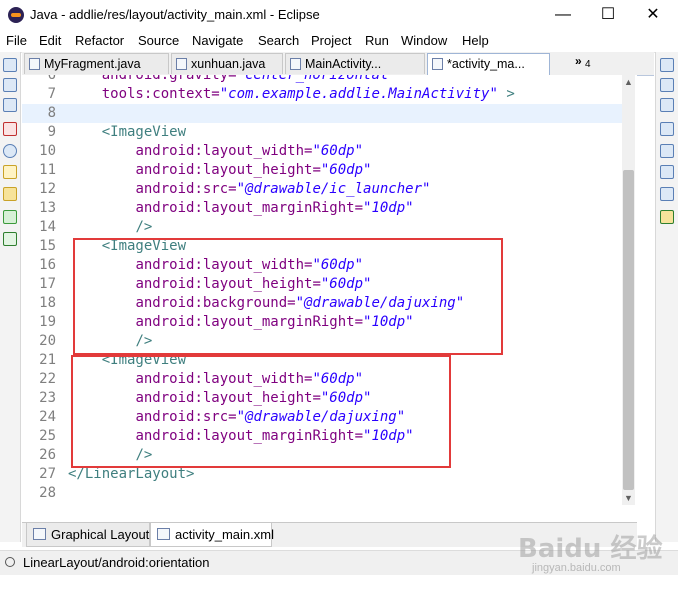 This screenshot has height=600, width=678. I want to click on xml-tag: >, so click(506, 94).